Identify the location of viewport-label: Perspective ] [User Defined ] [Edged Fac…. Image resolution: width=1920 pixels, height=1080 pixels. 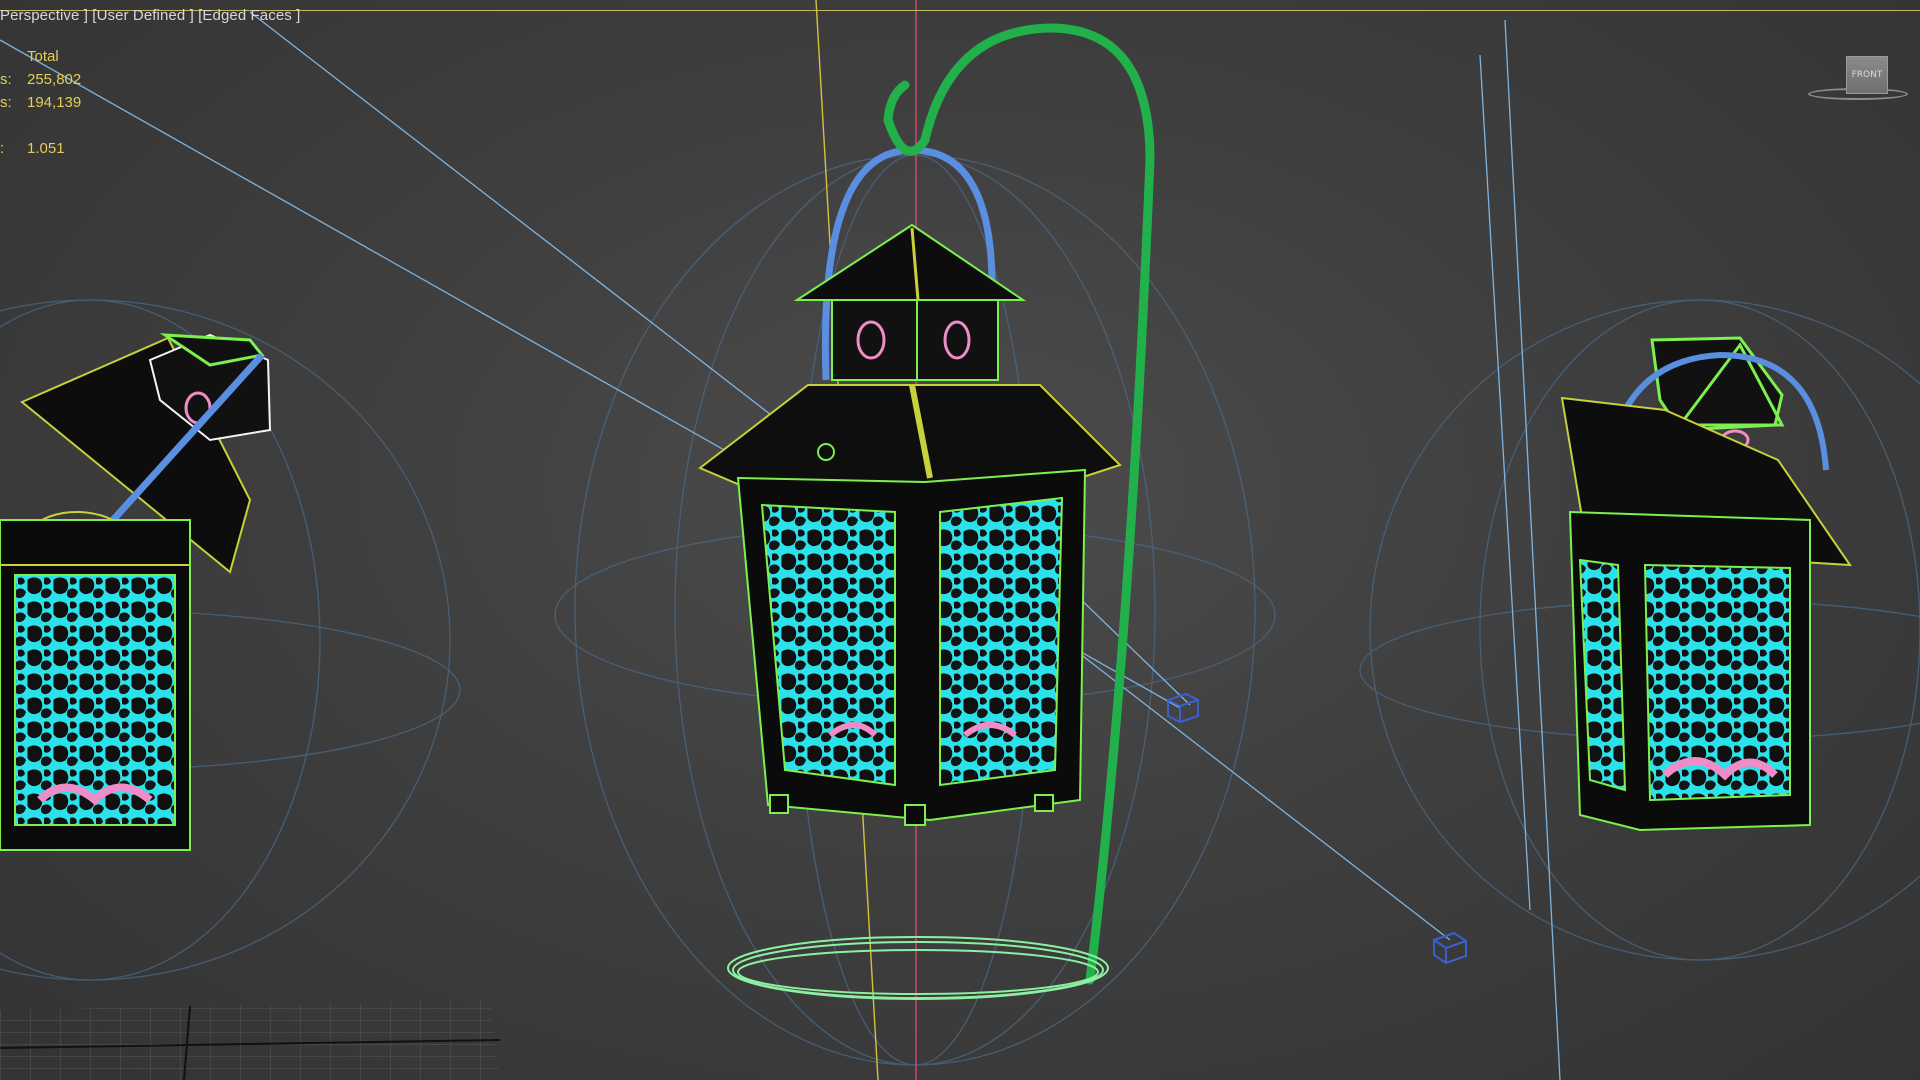
(150, 15).